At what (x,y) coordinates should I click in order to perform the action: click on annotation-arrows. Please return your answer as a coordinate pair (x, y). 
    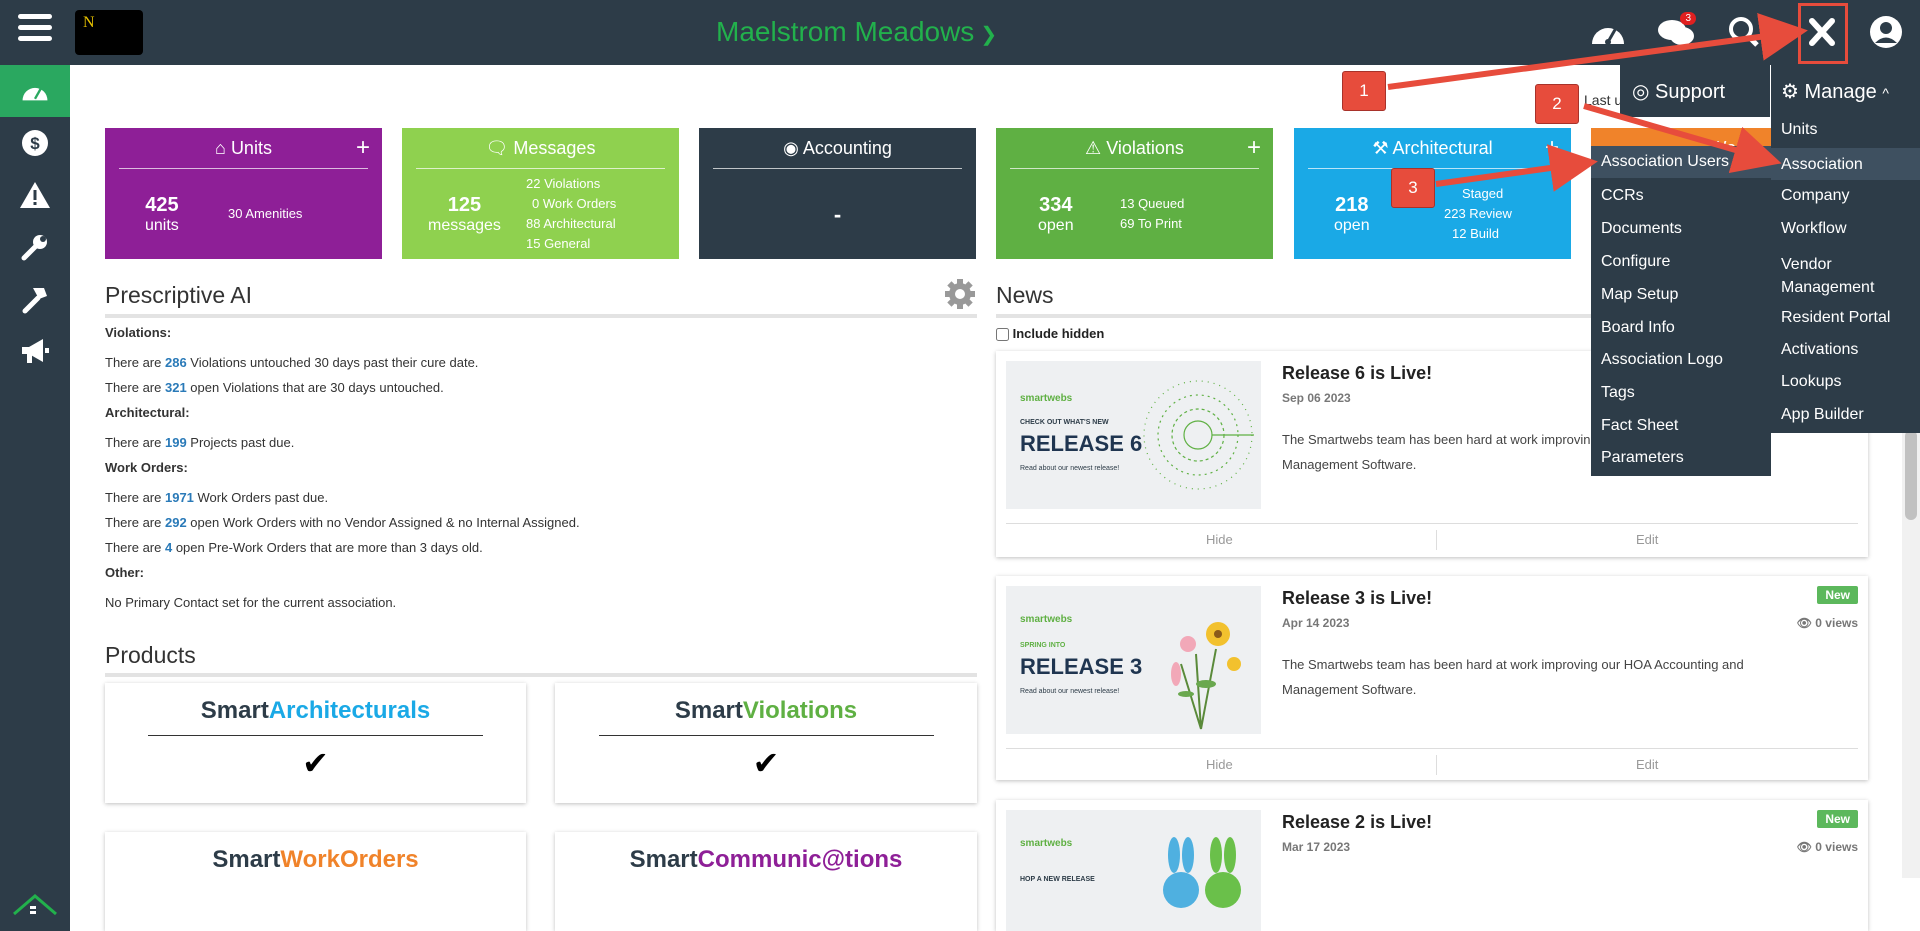
    Looking at the image, I should click on (1597, 102).